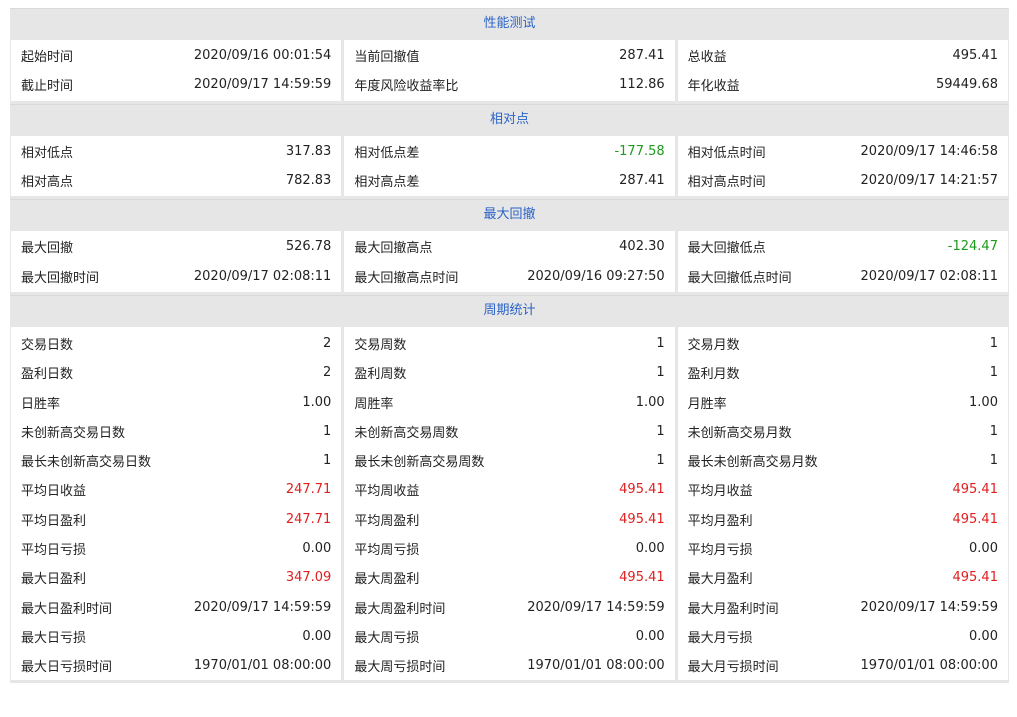 This screenshot has height=717, width=1017. Describe the element at coordinates (176, 548) in the screenshot. I see `stat-row: 平均日亏损 0.00` at that location.